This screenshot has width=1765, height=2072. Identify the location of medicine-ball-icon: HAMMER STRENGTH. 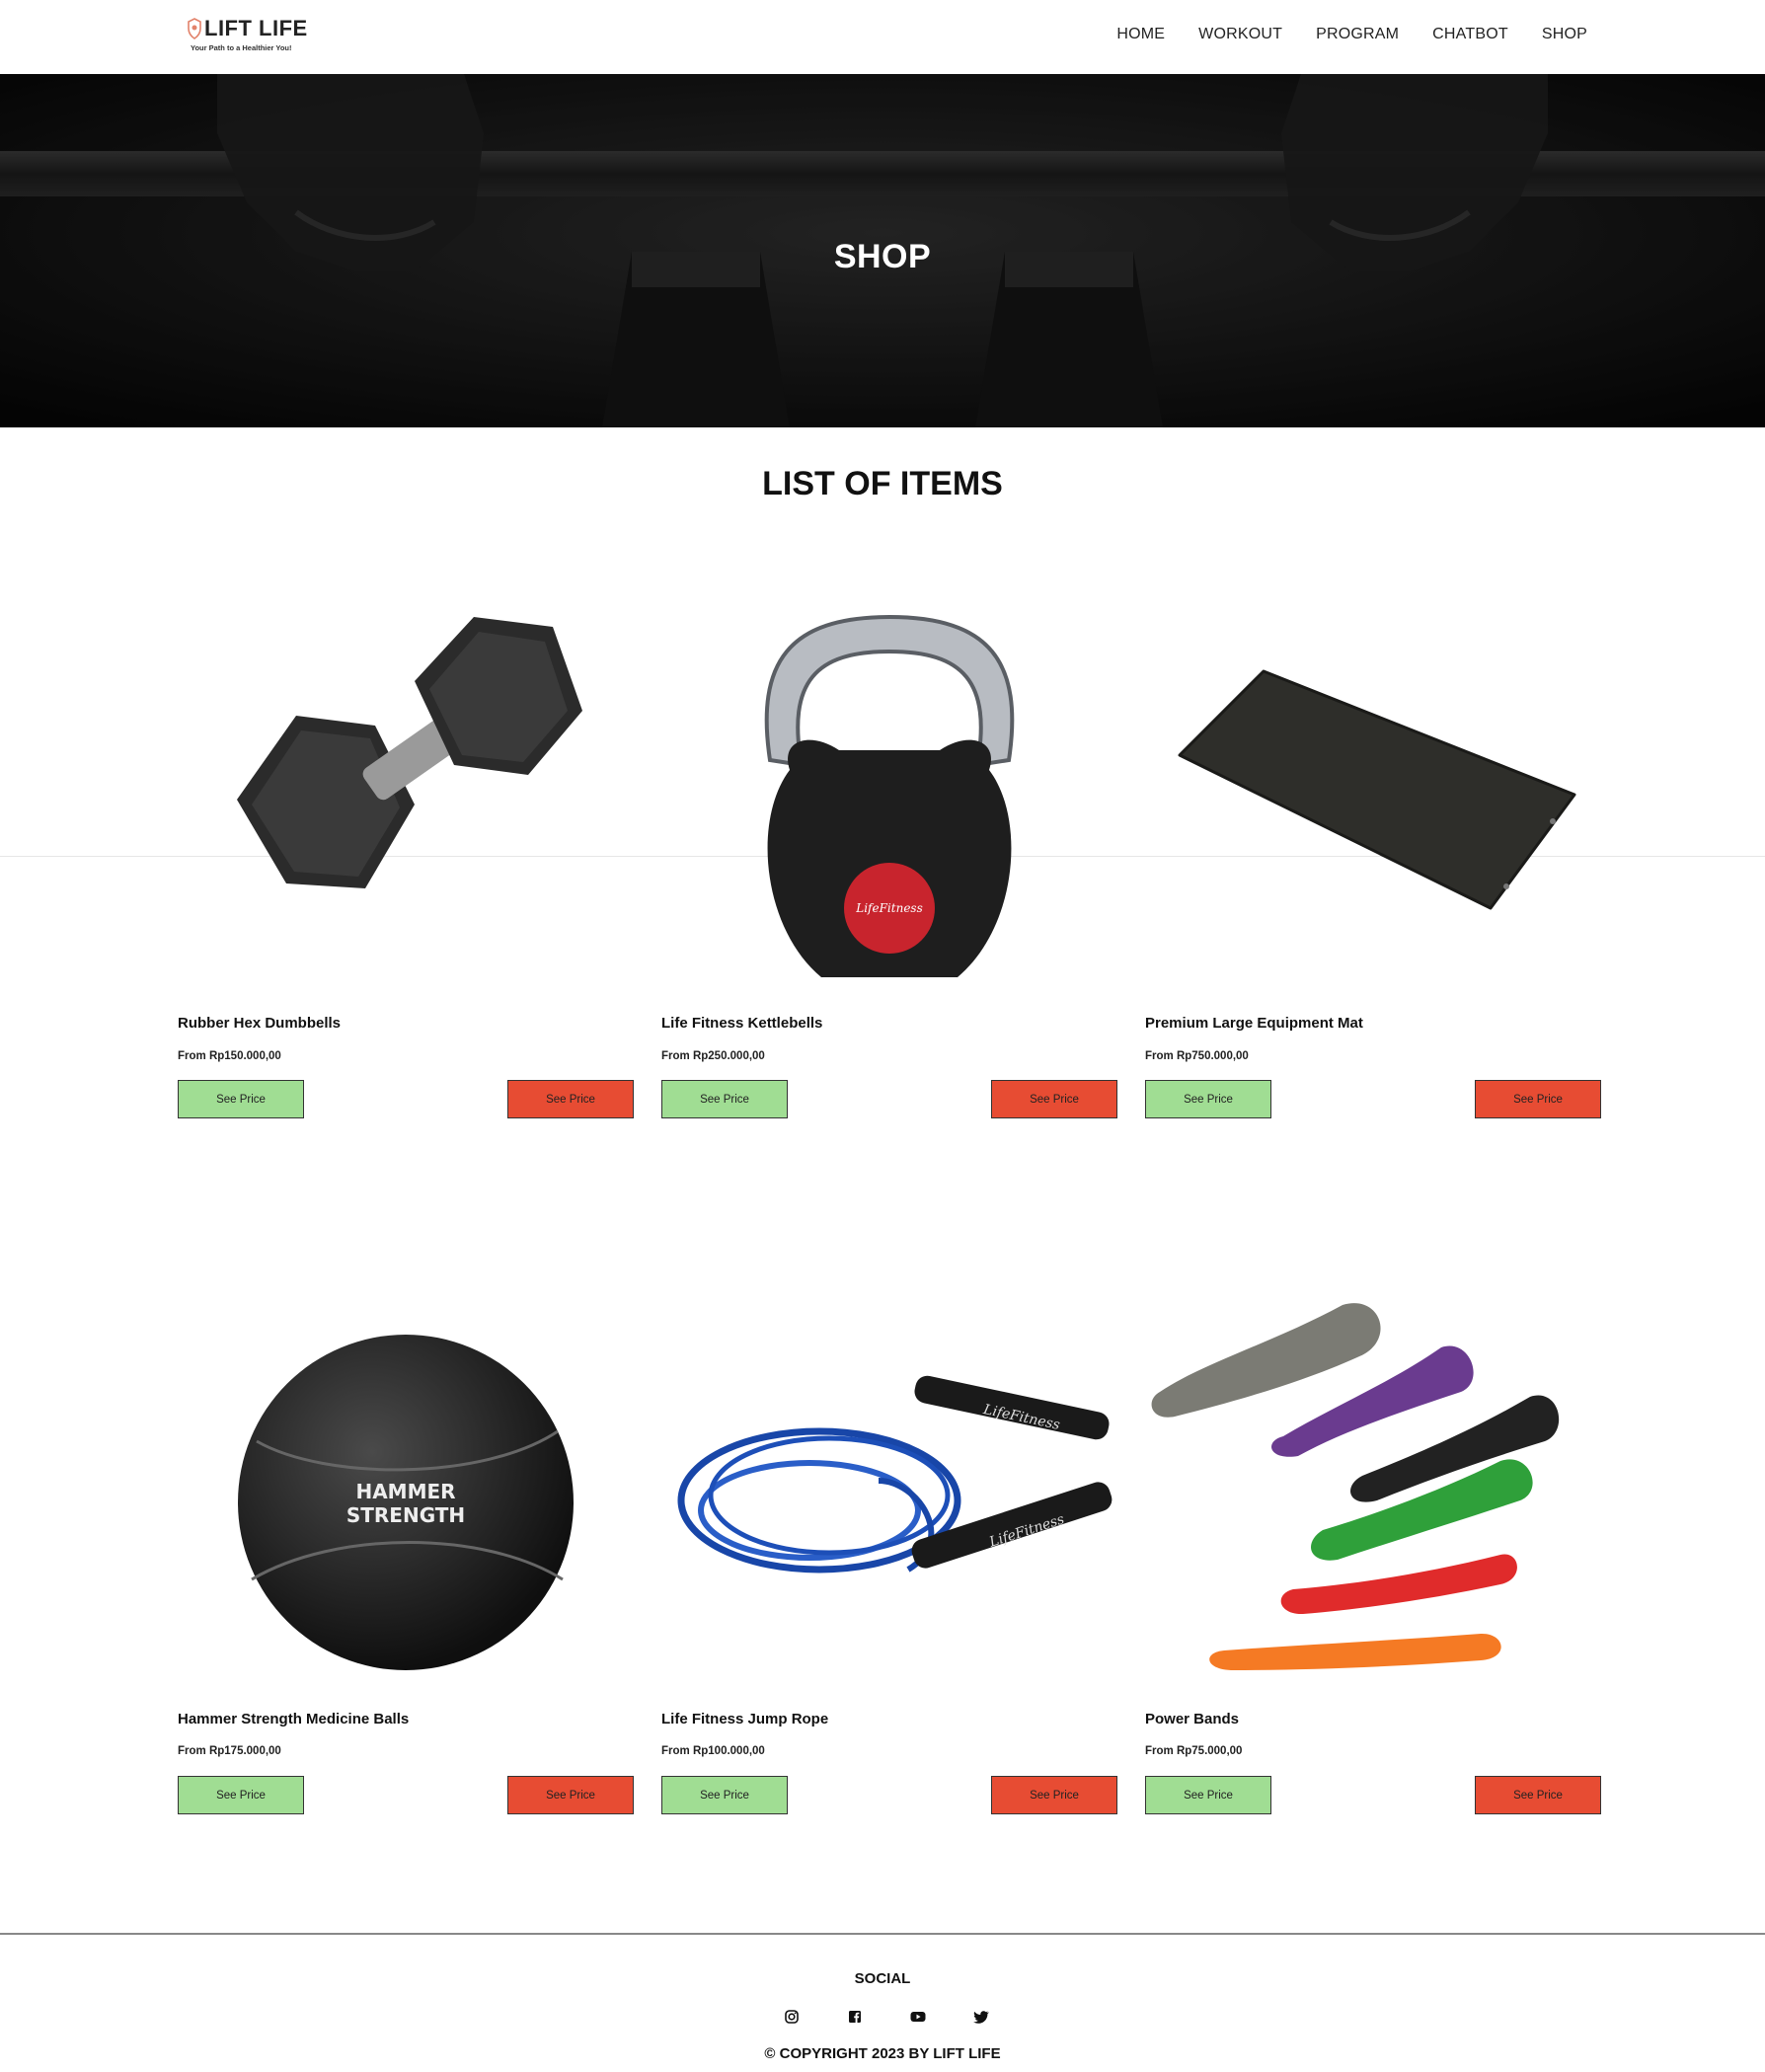
(406, 1502).